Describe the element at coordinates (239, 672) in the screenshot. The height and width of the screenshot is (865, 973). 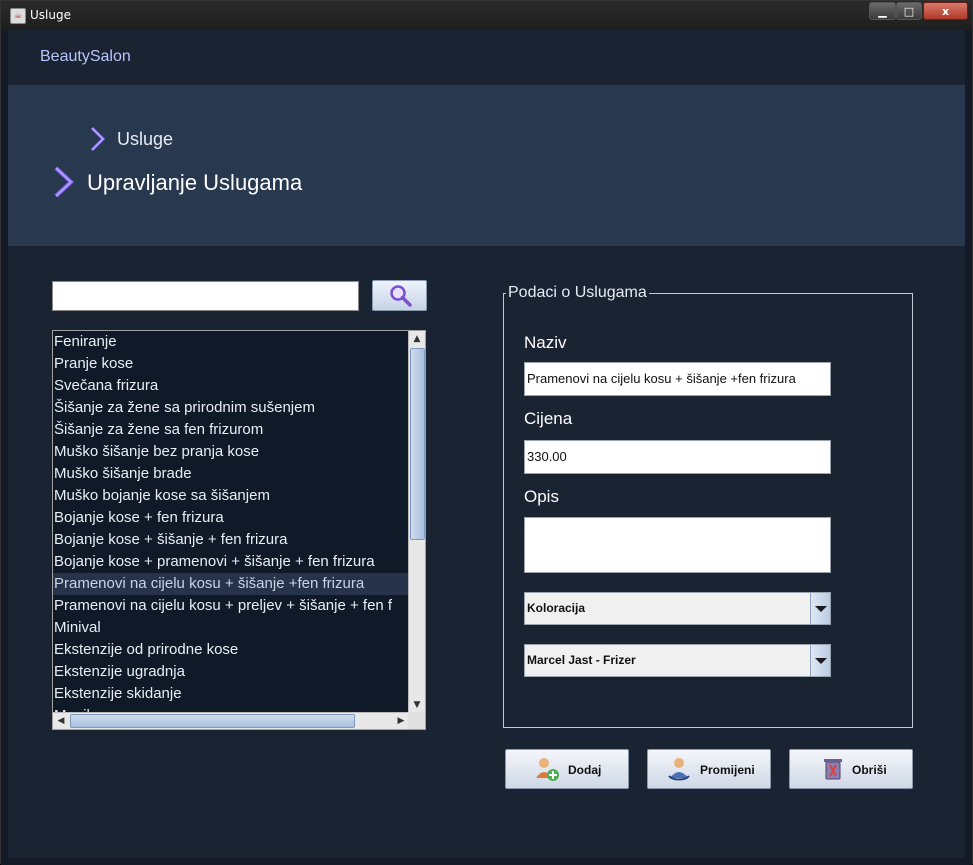
I see `list-item: Ekstenzije ugradnja` at that location.